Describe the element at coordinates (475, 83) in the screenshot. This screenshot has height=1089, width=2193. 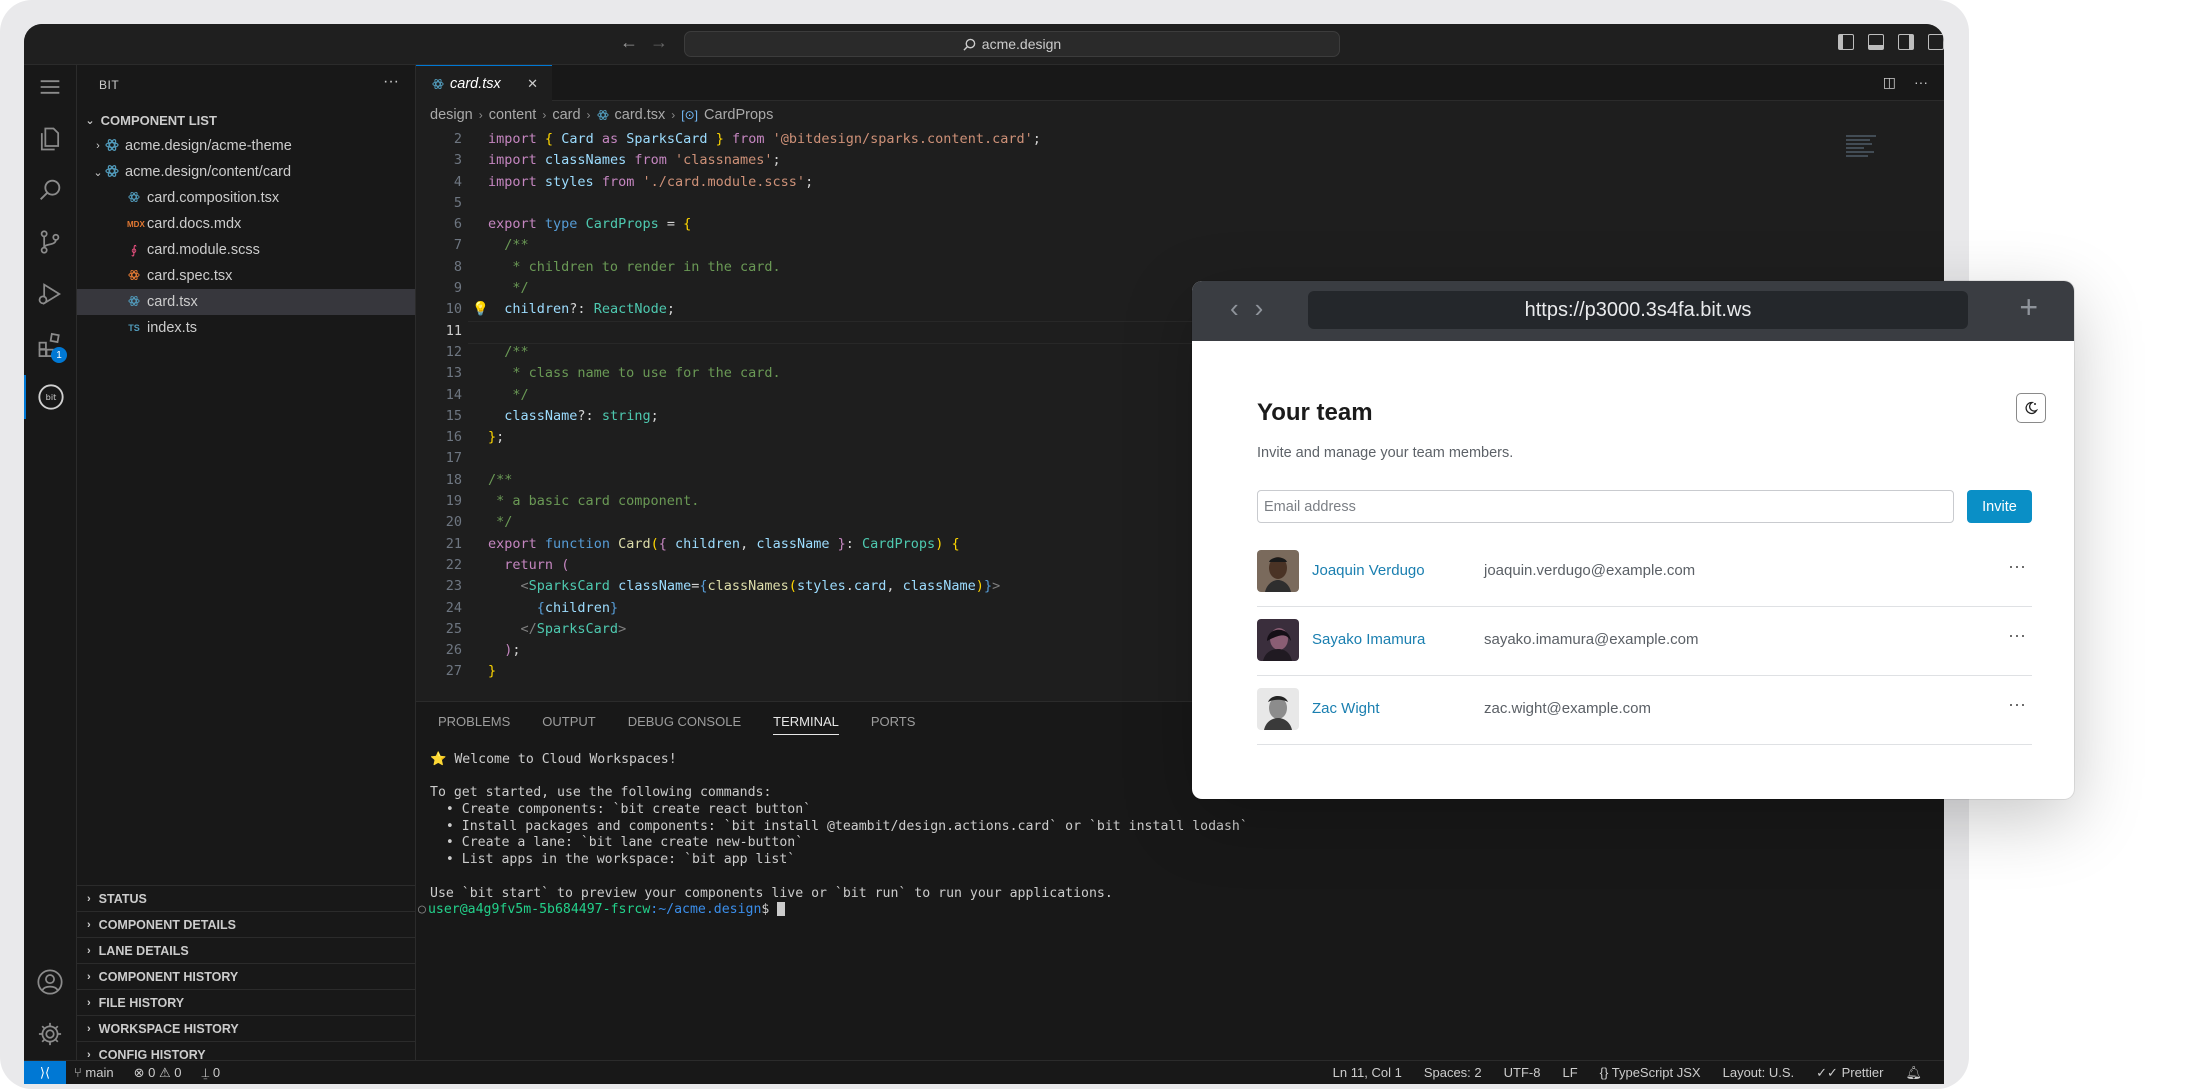
I see `tab-label: card.tsx` at that location.